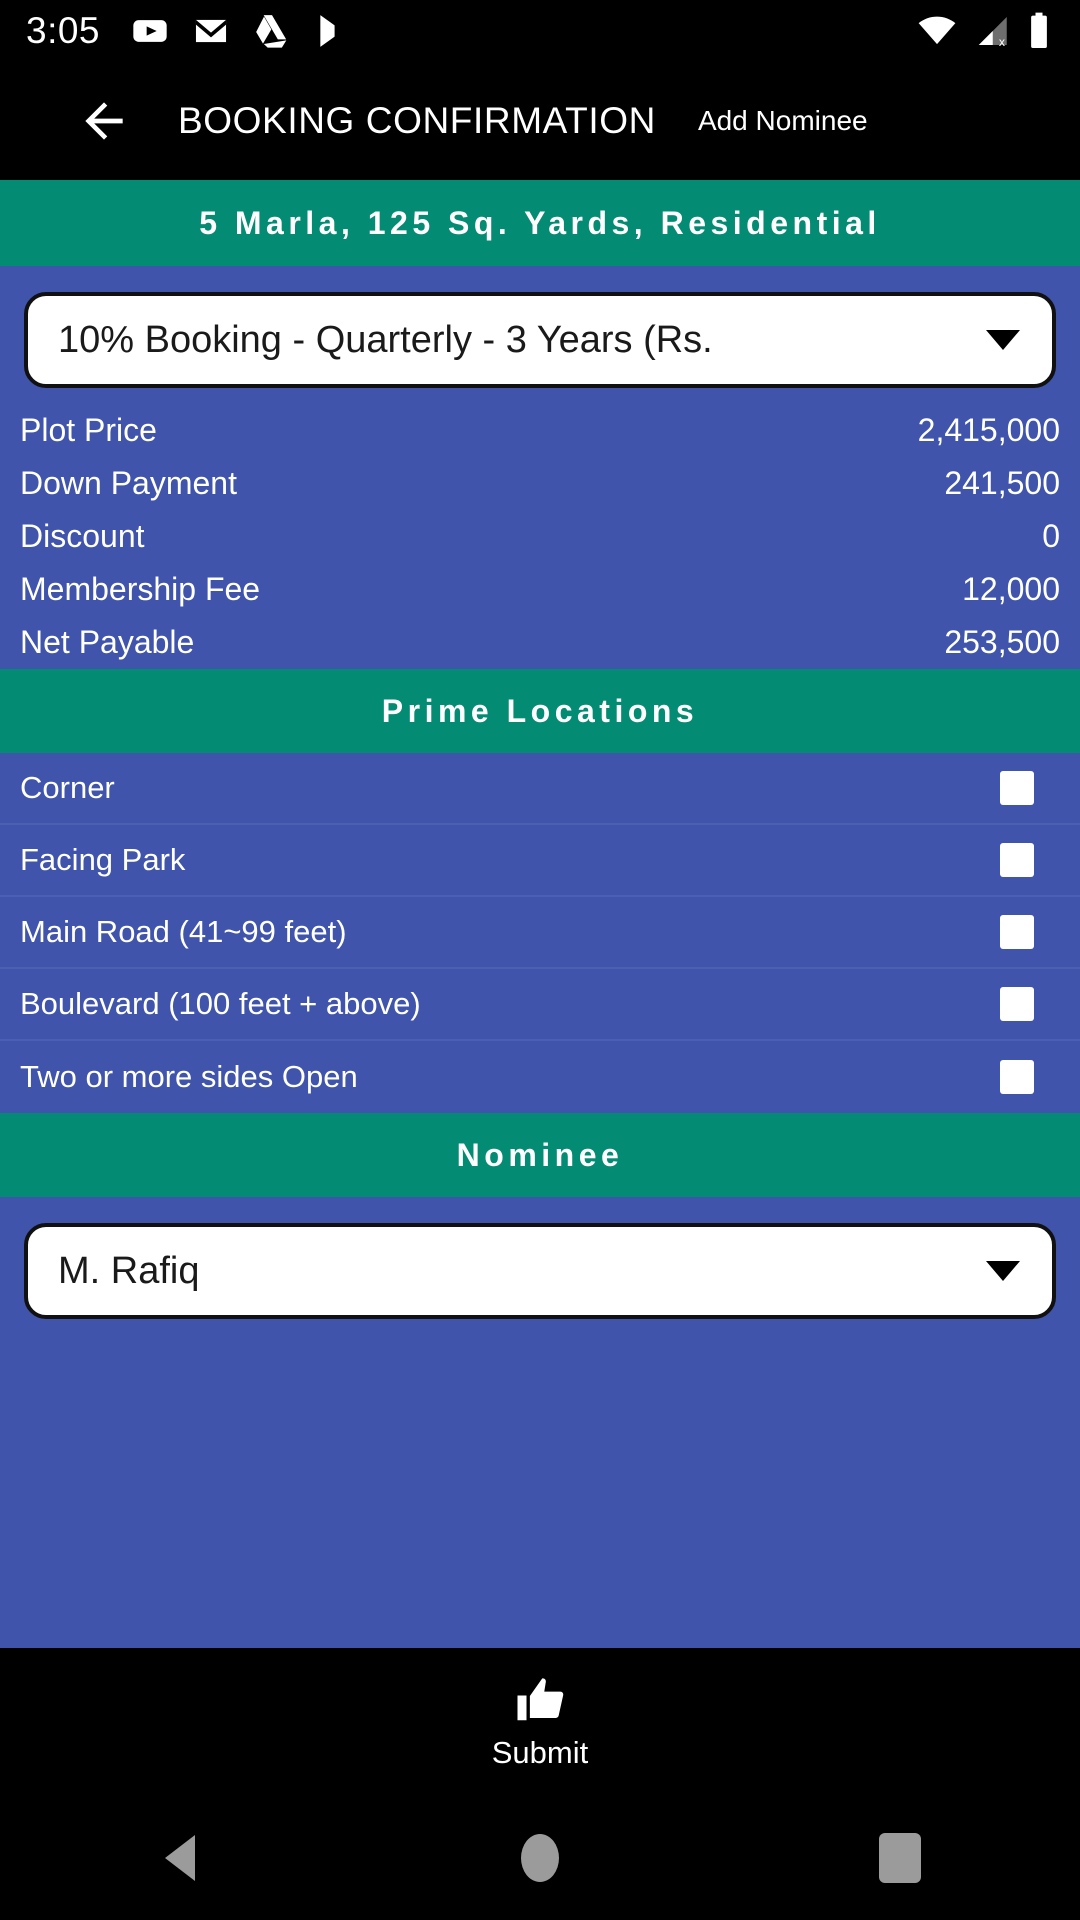 Image resolution: width=1080 pixels, height=1920 pixels. What do you see at coordinates (1017, 788) in the screenshot?
I see `checkbox-corner` at bounding box center [1017, 788].